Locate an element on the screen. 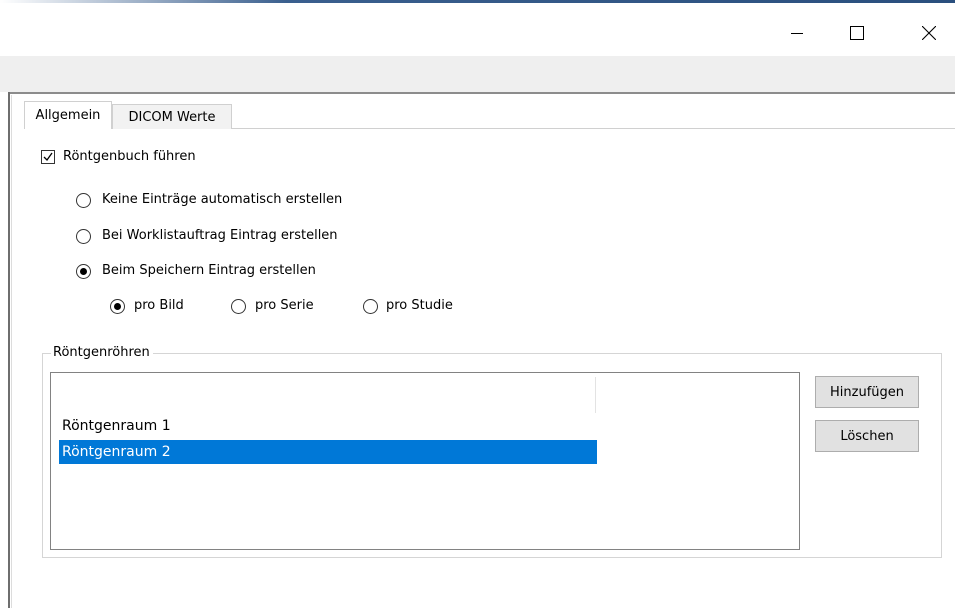 The height and width of the screenshot is (608, 955). close-icon is located at coordinates (929, 33).